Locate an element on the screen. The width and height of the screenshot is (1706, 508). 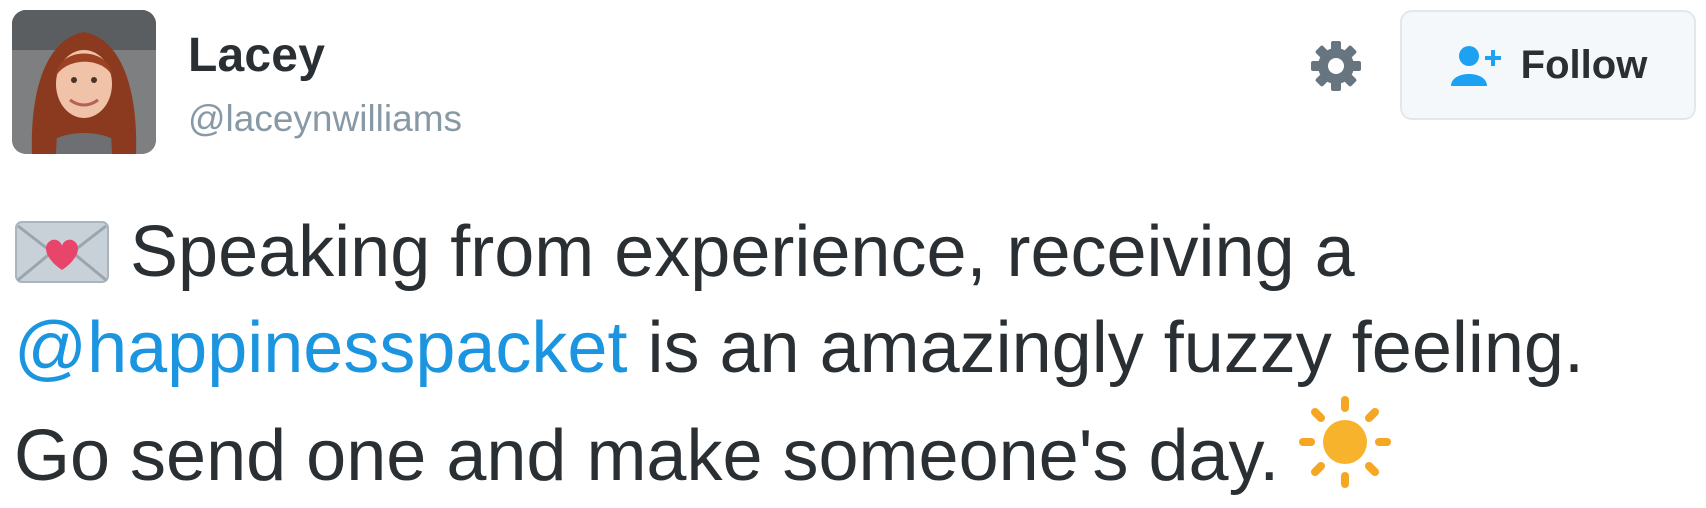
avatar is located at coordinates (84, 82).